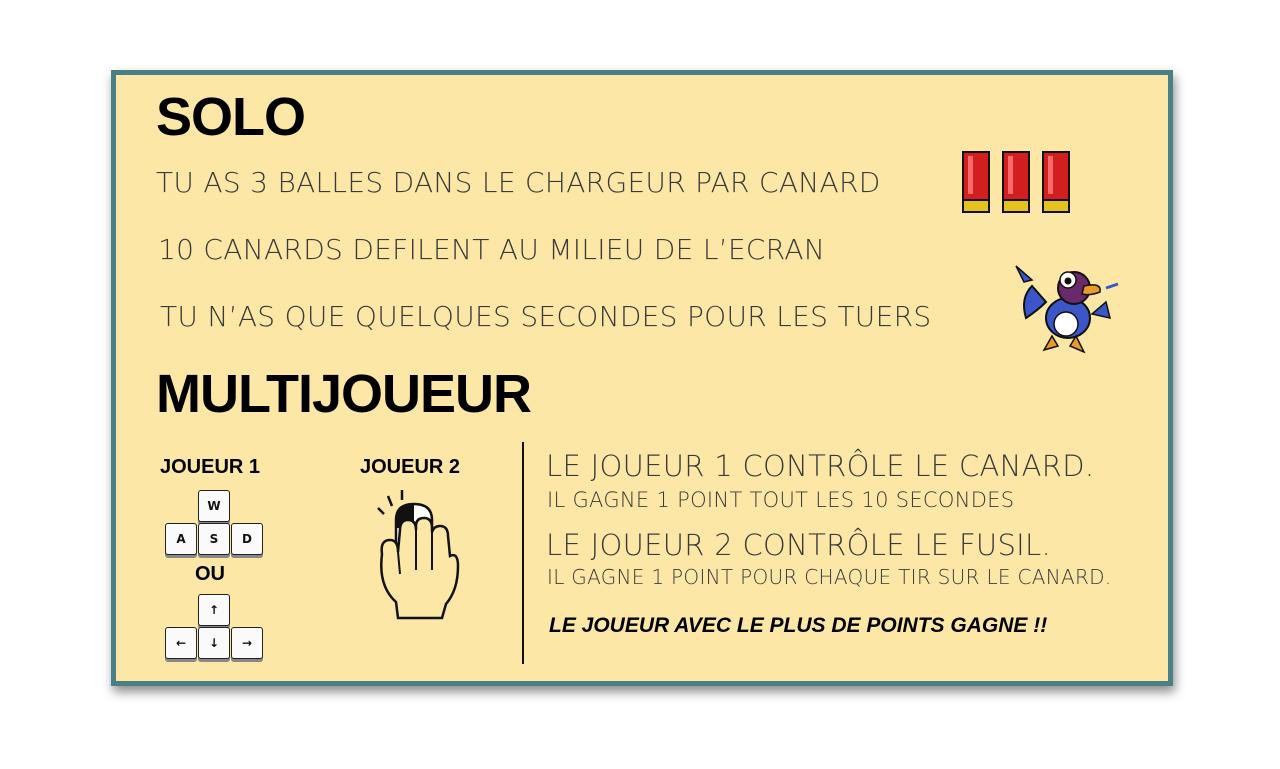 This screenshot has width=1280, height=769. Describe the element at coordinates (181, 539) in the screenshot. I see `key-a: A` at that location.